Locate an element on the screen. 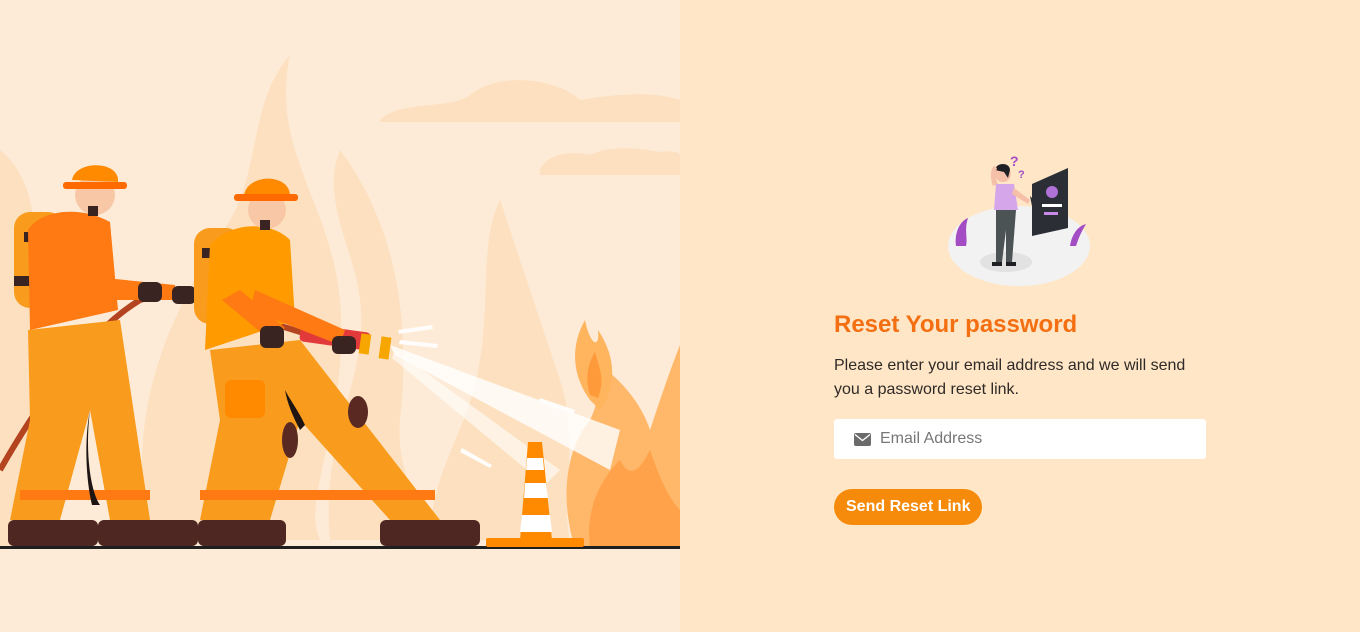 The height and width of the screenshot is (632, 1360). envelope-icon is located at coordinates (862, 439).